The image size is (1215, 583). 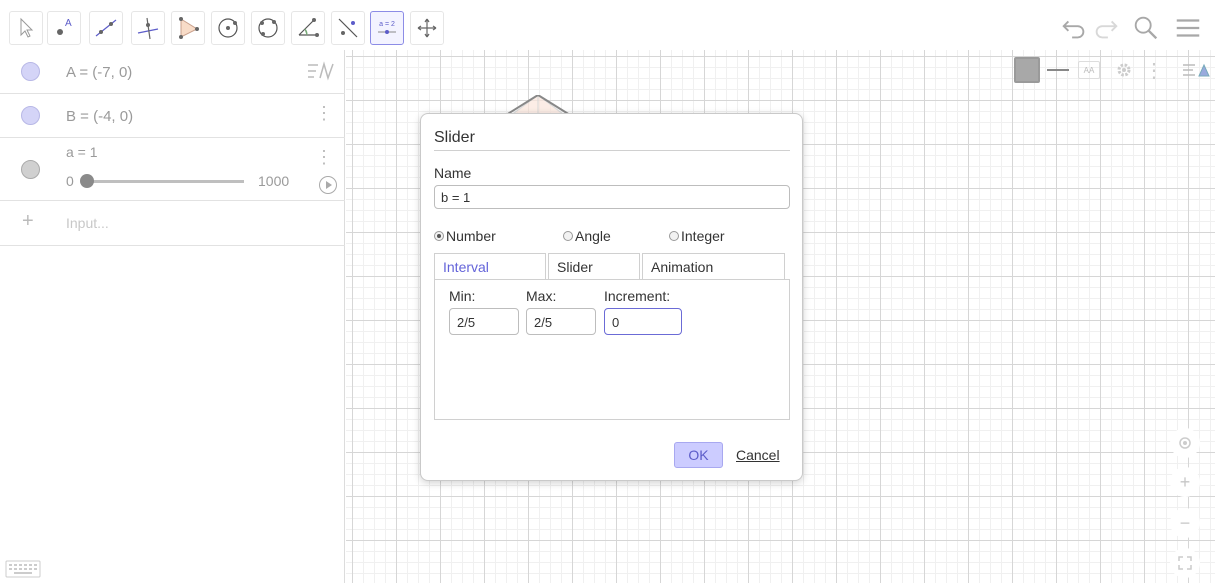 I want to click on slider-tool-button: a = 2, so click(x=387, y=28).